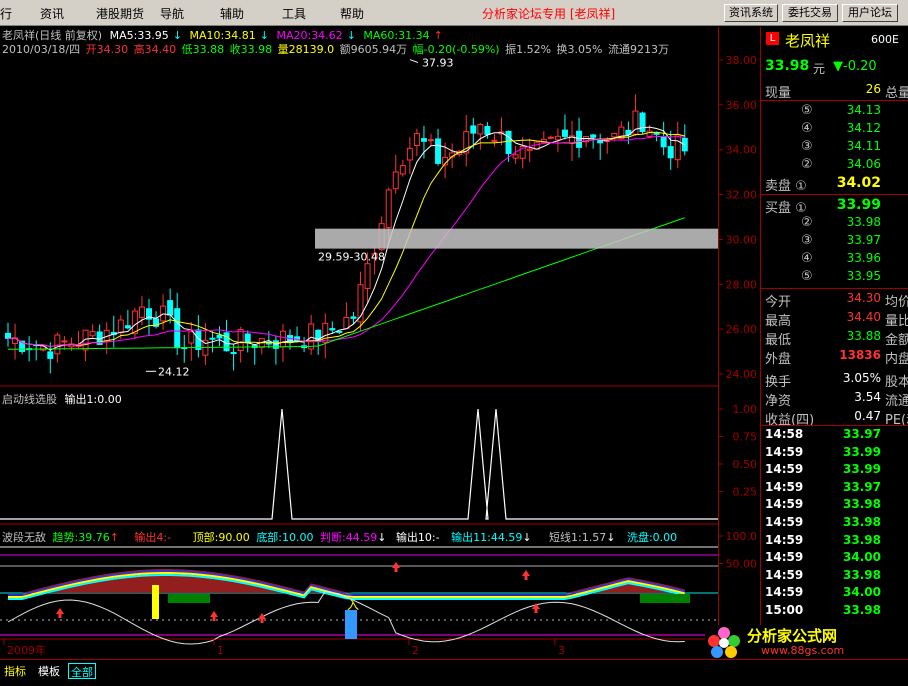 This screenshot has height=686, width=908. I want to click on sell-level: ③ 34.11, so click(834, 147).